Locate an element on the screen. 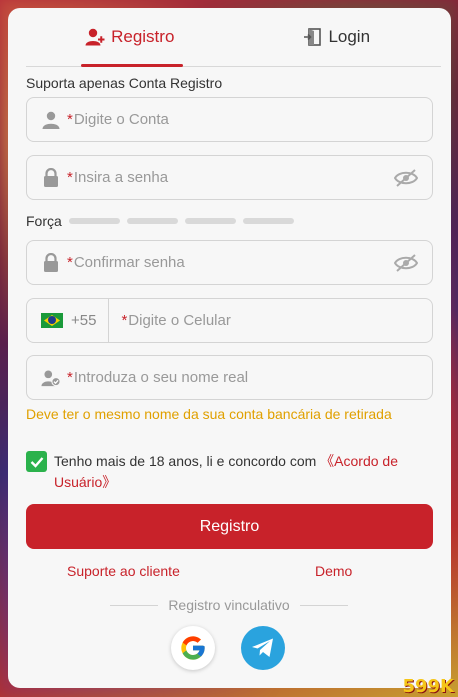 The width and height of the screenshot is (458, 697). checkmark-icon is located at coordinates (36, 462).